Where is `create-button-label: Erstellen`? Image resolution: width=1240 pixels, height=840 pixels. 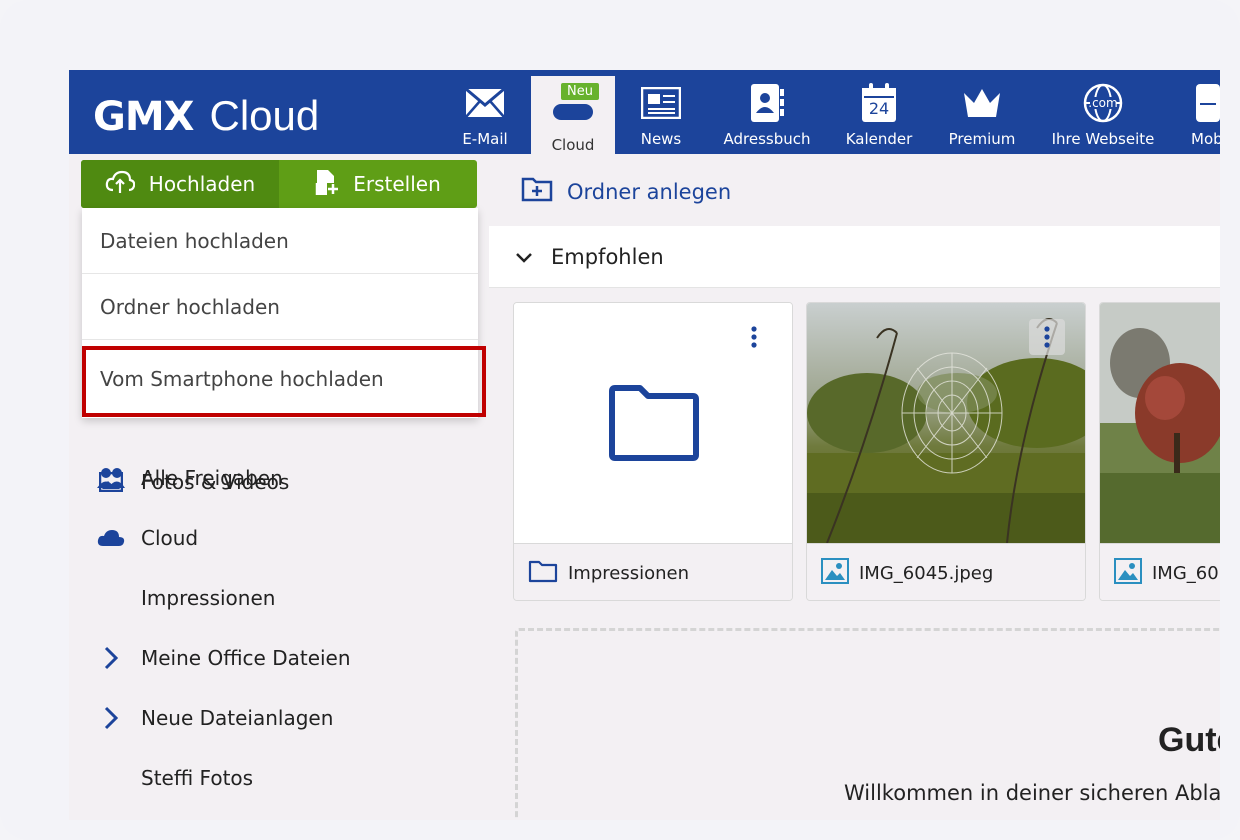
create-button-label: Erstellen is located at coordinates (397, 184).